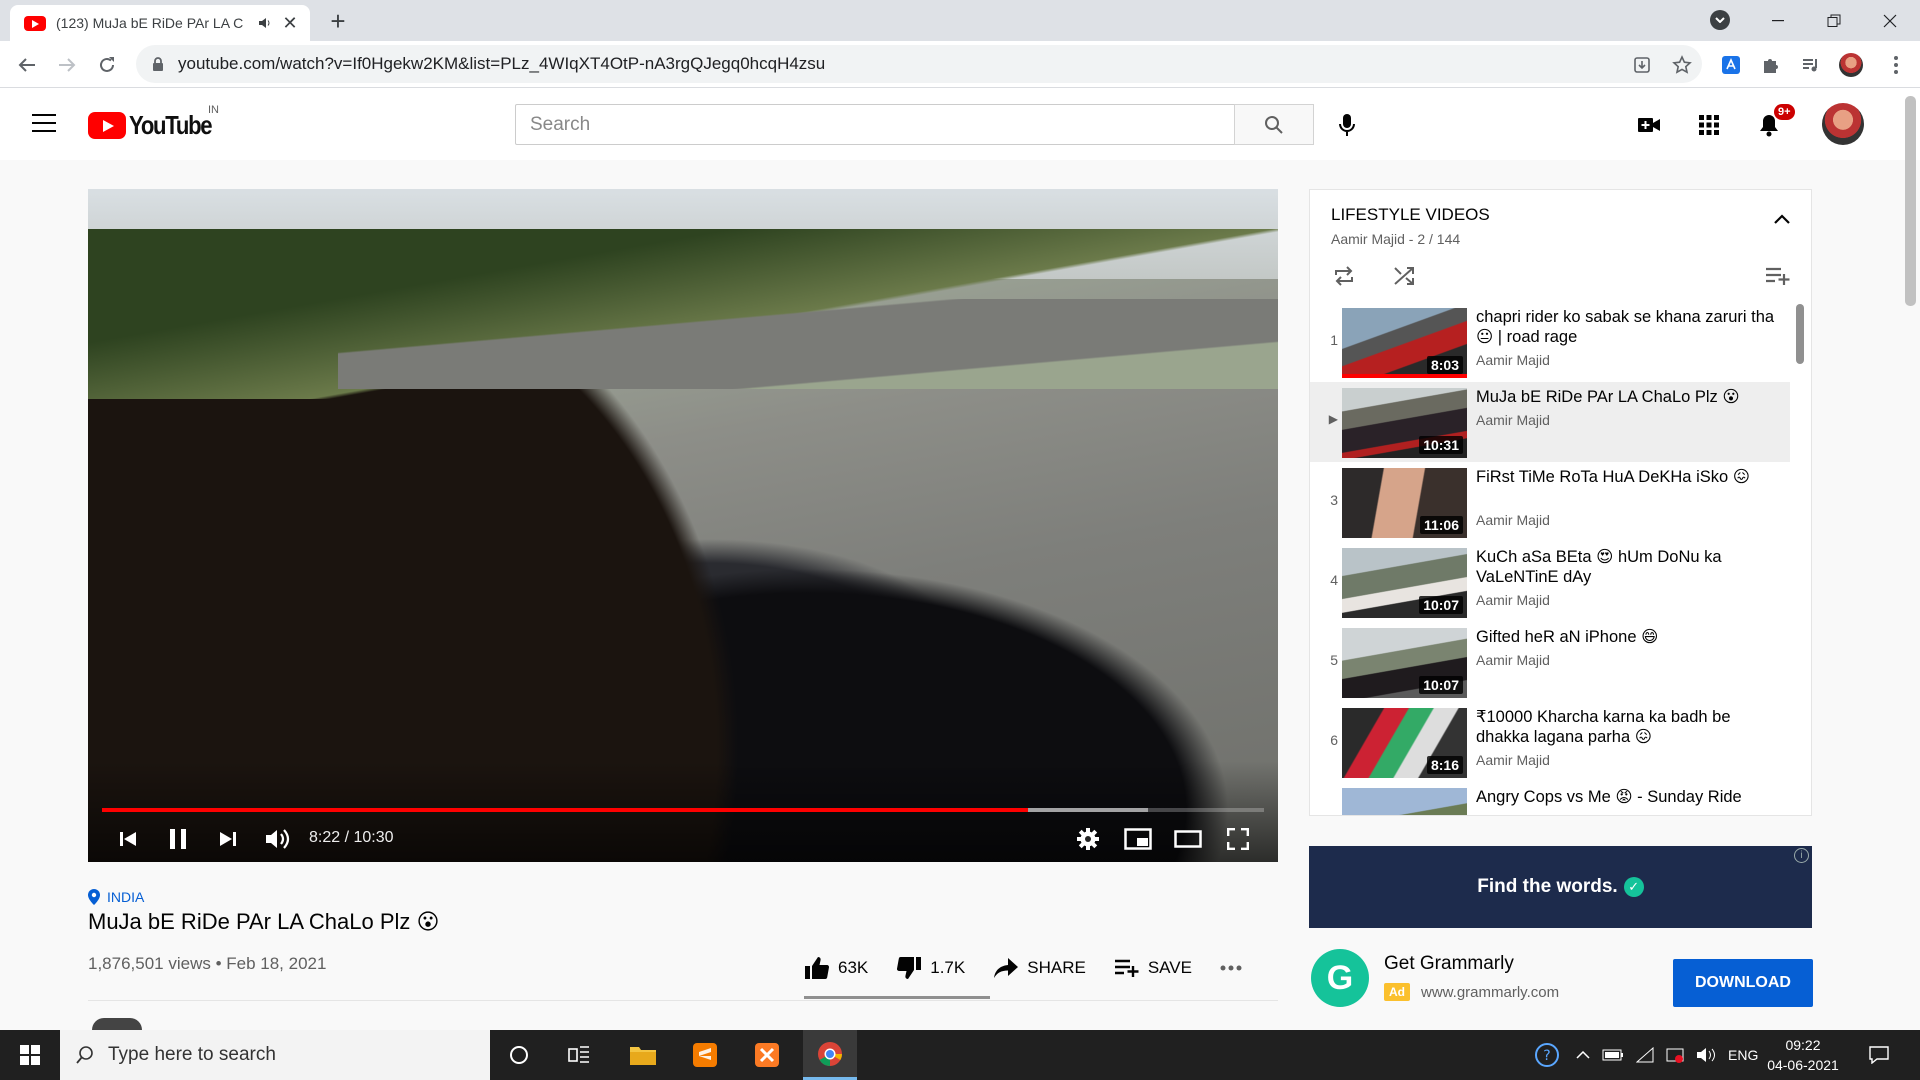 The height and width of the screenshot is (1080, 1920). I want to click on windows-start-icon, so click(30, 1055).